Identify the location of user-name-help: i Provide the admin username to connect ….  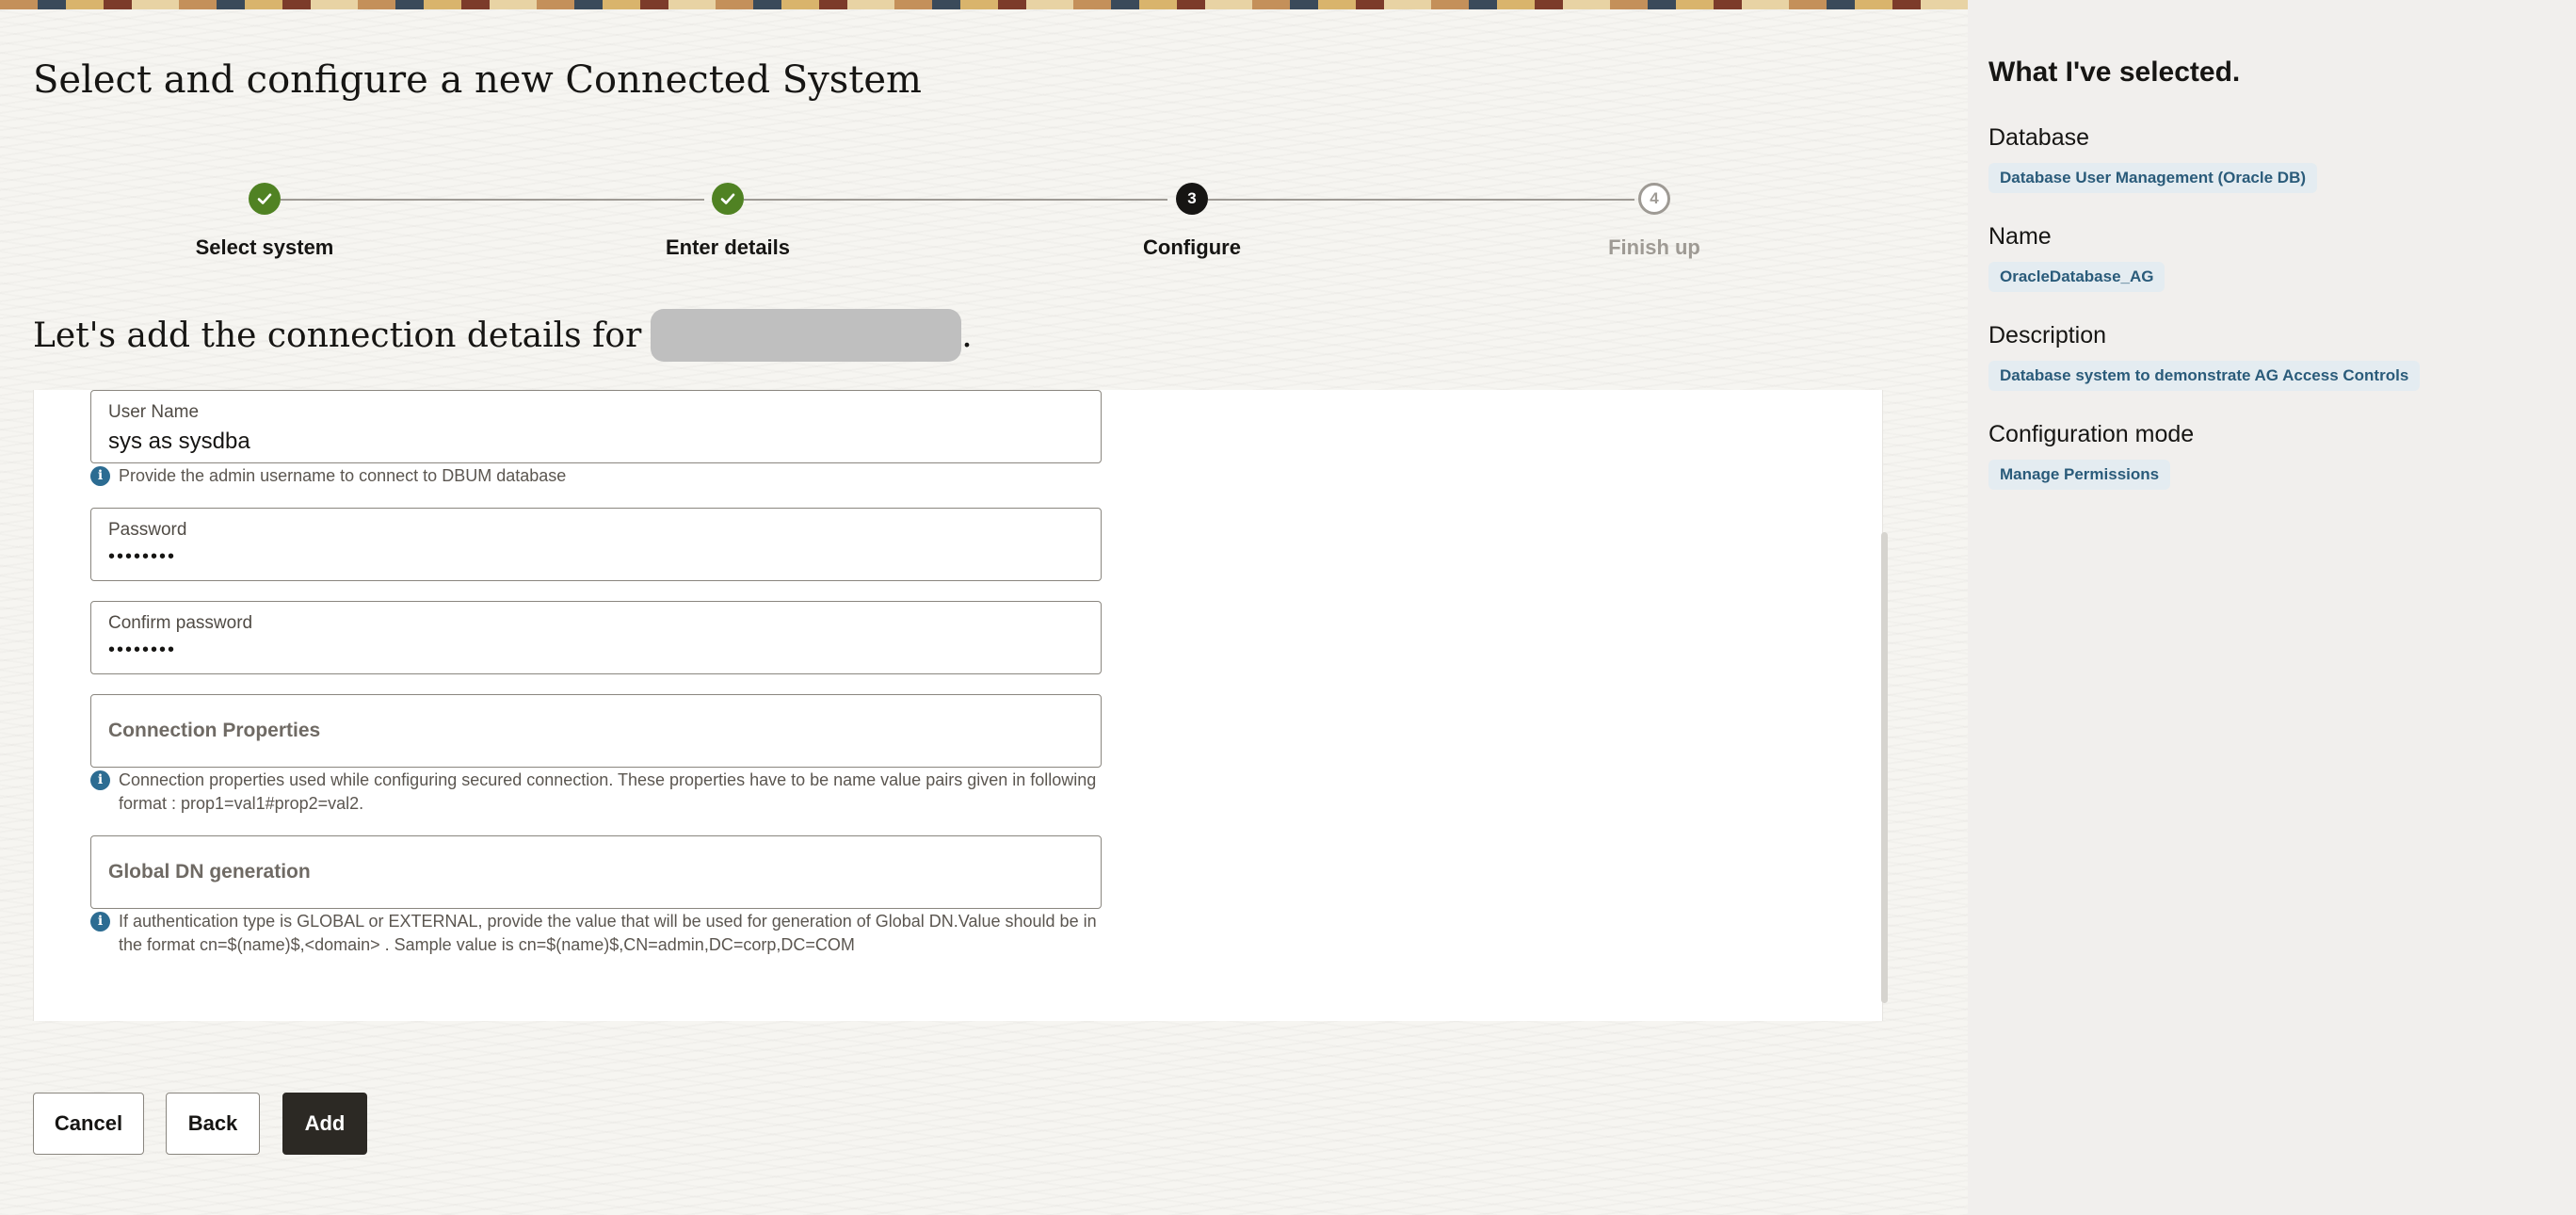
(598, 476).